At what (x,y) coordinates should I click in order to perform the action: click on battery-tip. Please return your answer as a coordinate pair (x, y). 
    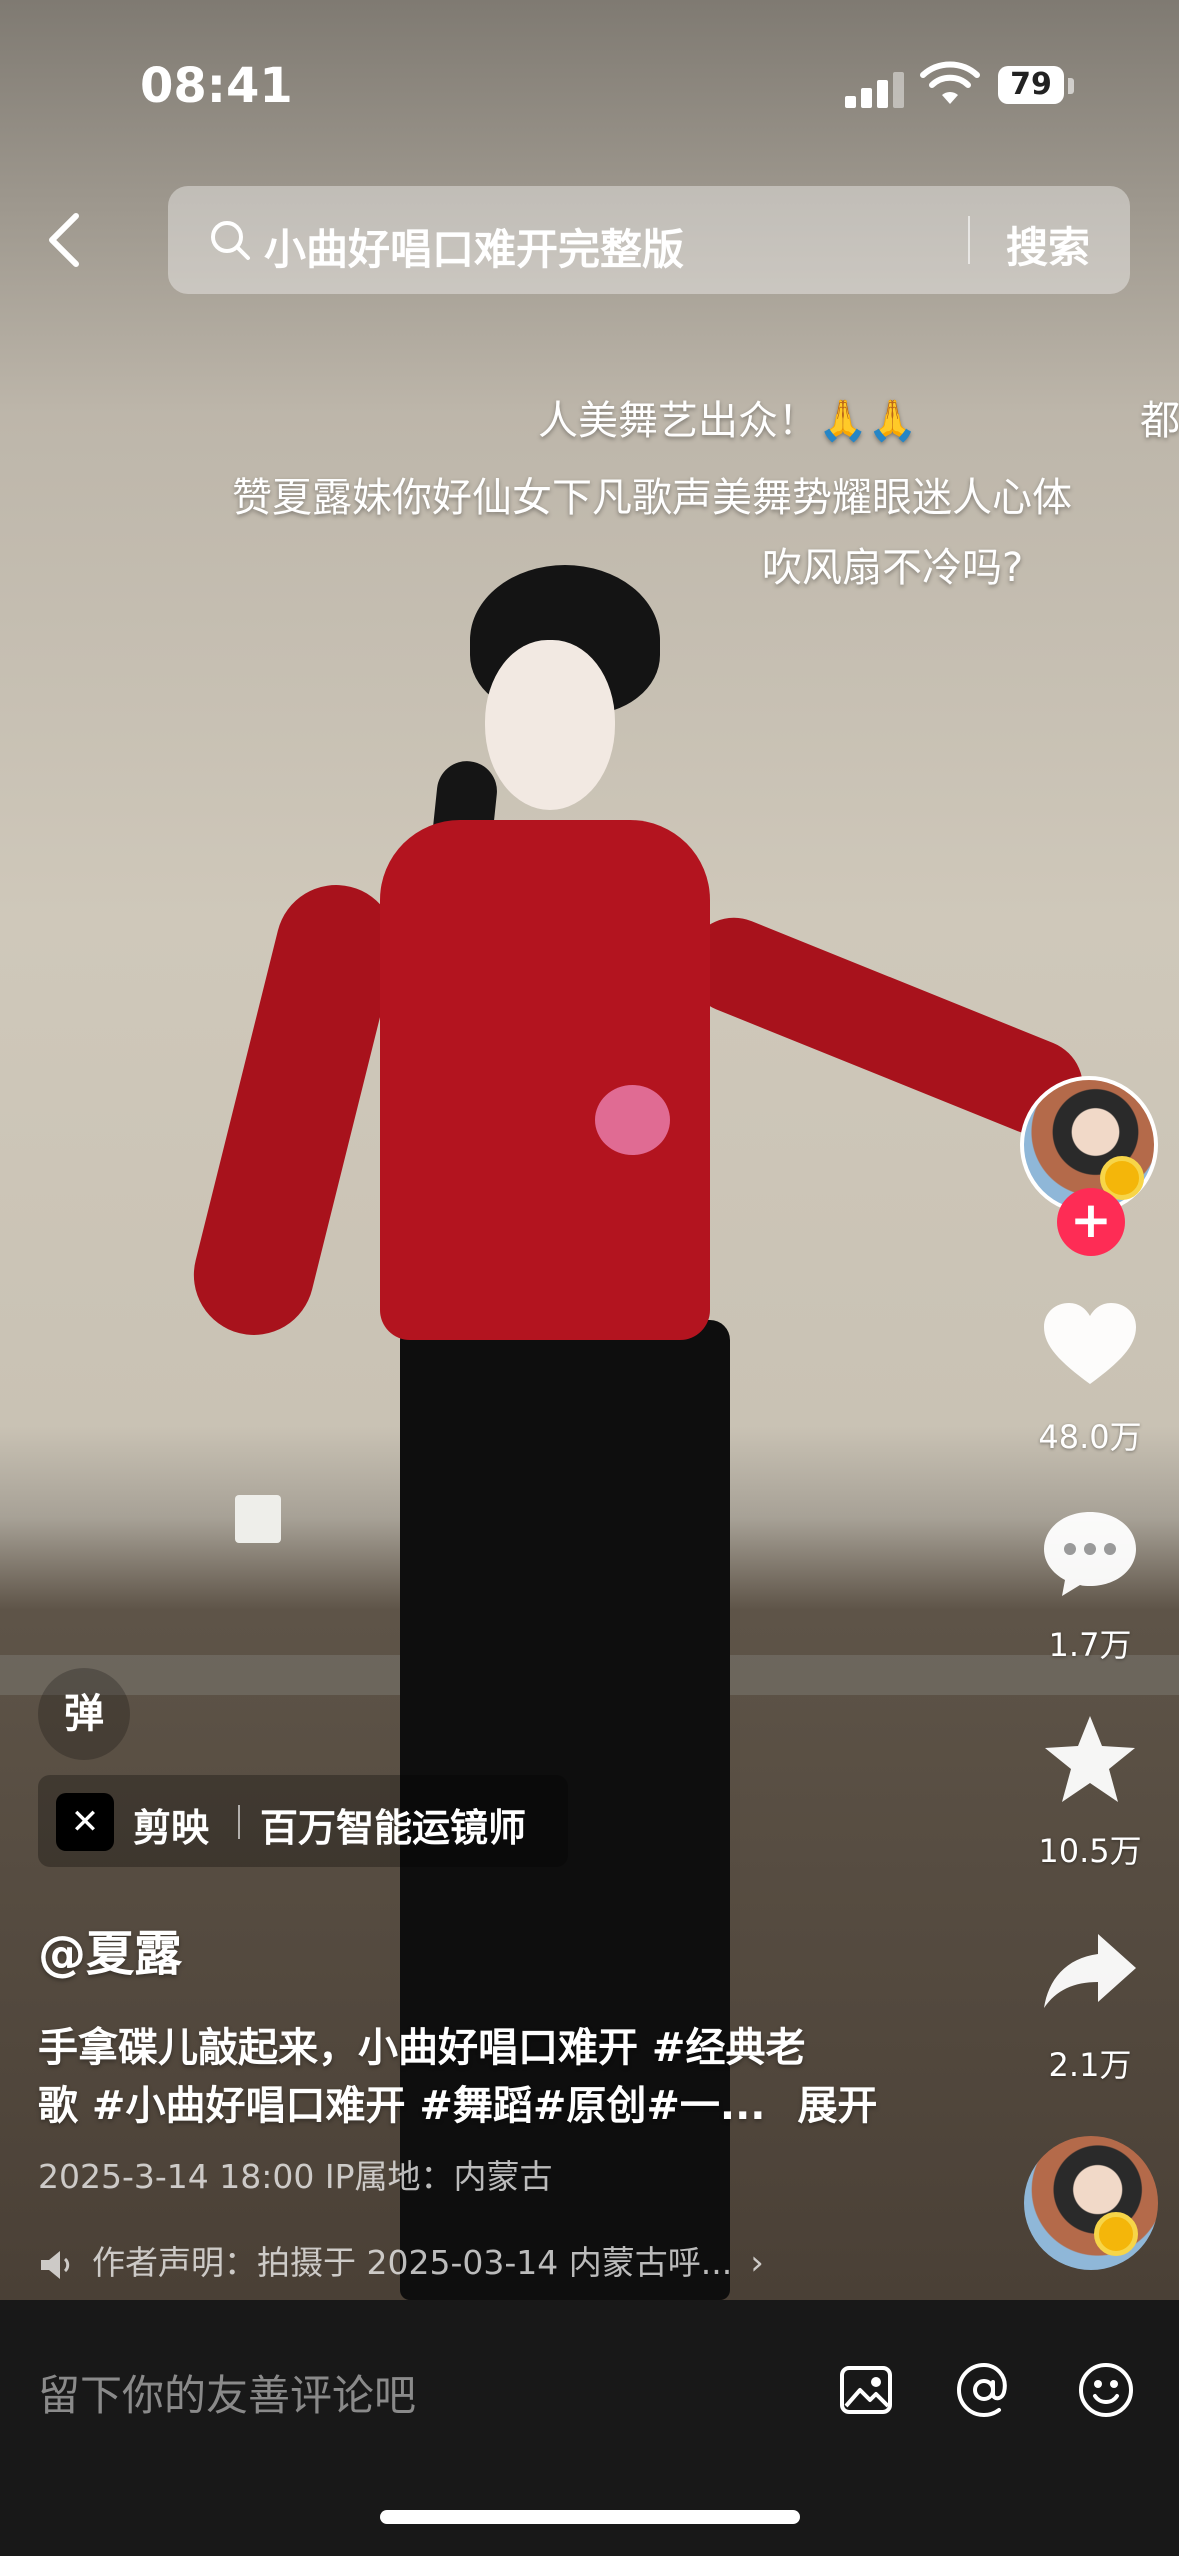
    Looking at the image, I should click on (1071, 86).